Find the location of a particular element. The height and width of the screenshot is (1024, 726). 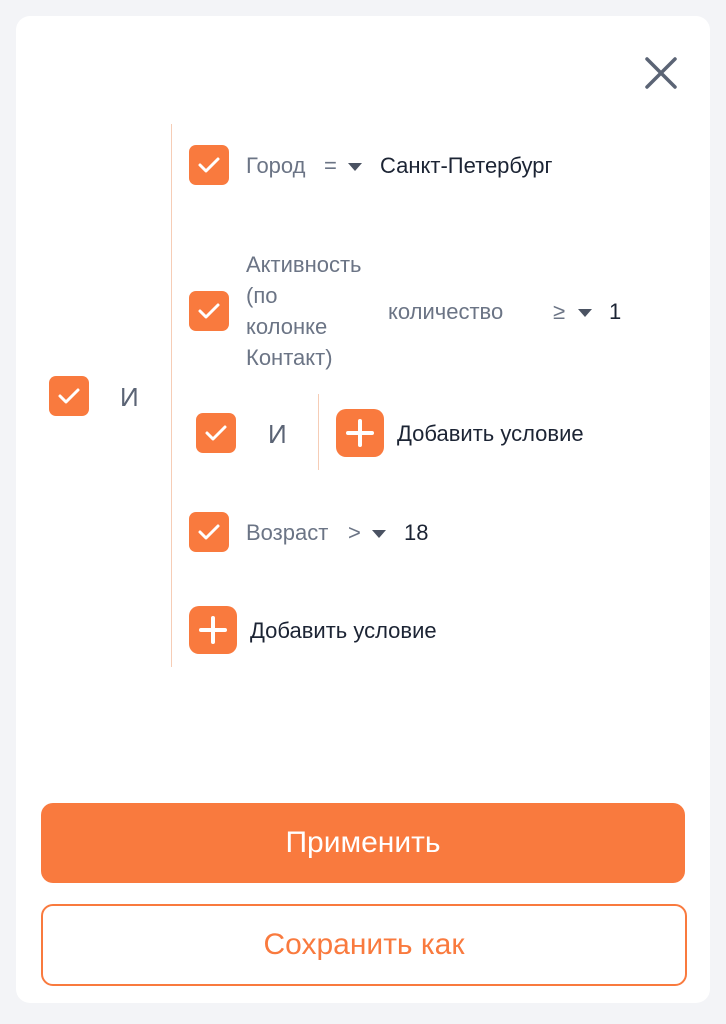

condition-age-checkbox is located at coordinates (209, 532).